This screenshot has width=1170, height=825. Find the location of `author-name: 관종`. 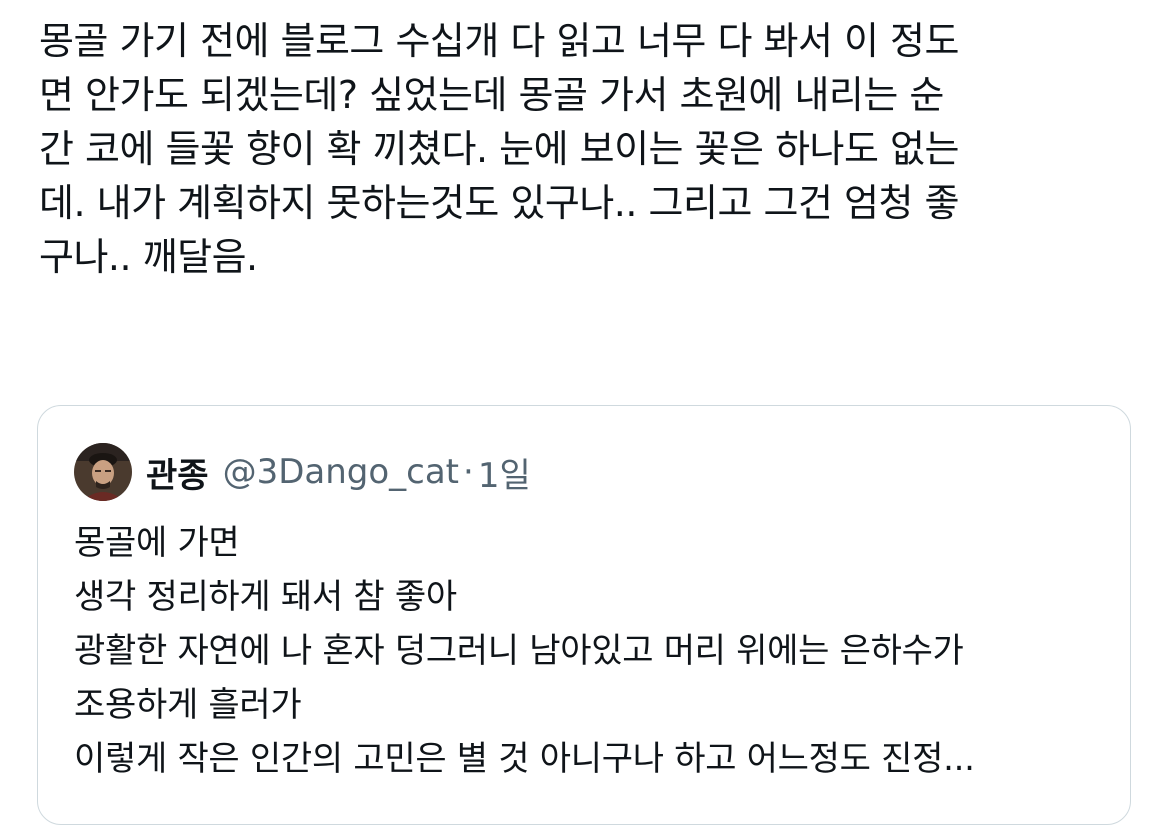

author-name: 관종 is located at coordinates (177, 472).